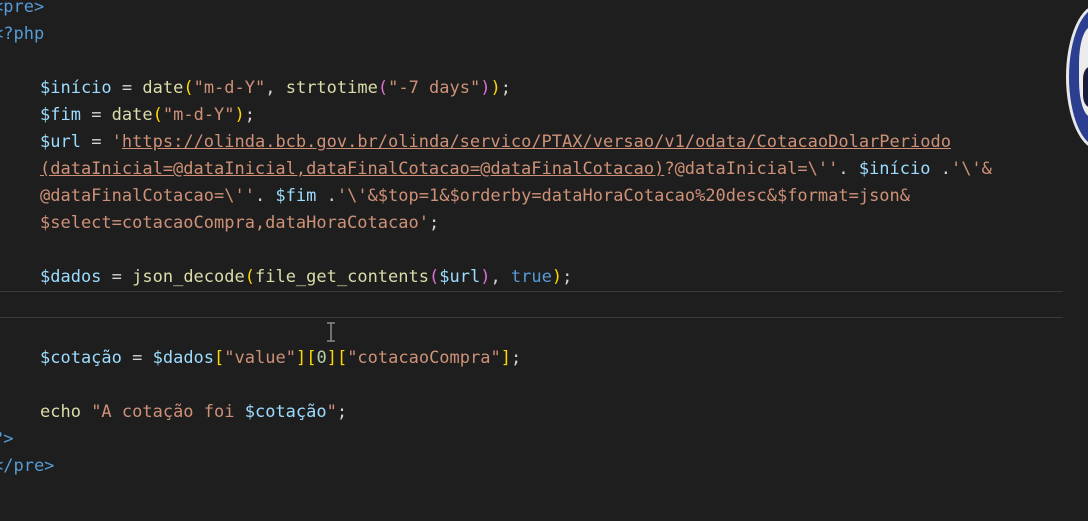  What do you see at coordinates (331, 412) in the screenshot?
I see `code-token: "` at bounding box center [331, 412].